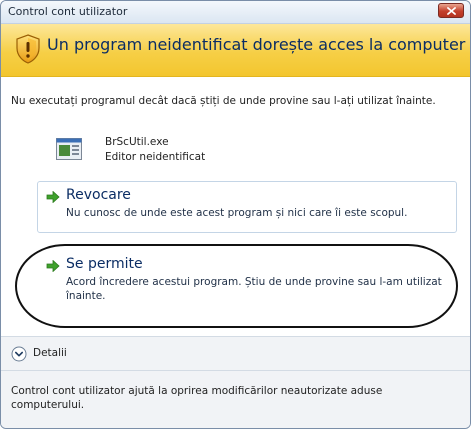 The width and height of the screenshot is (471, 429). I want to click on application-icon, so click(69, 149).